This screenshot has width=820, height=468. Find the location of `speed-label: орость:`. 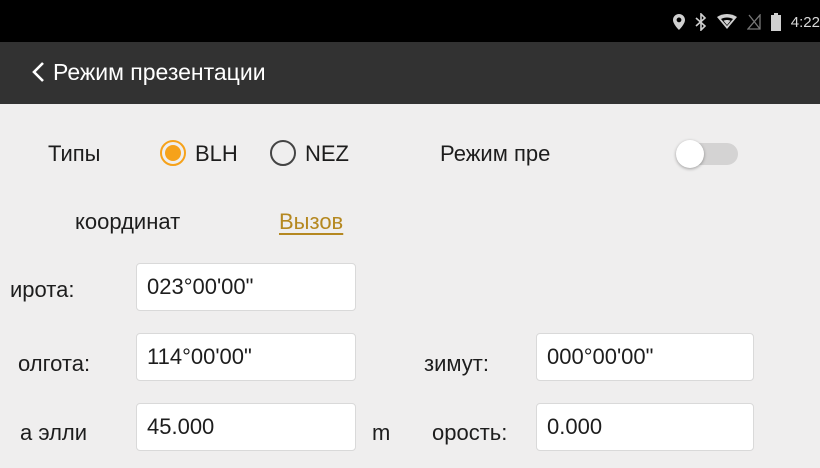

speed-label: орость: is located at coordinates (470, 432).